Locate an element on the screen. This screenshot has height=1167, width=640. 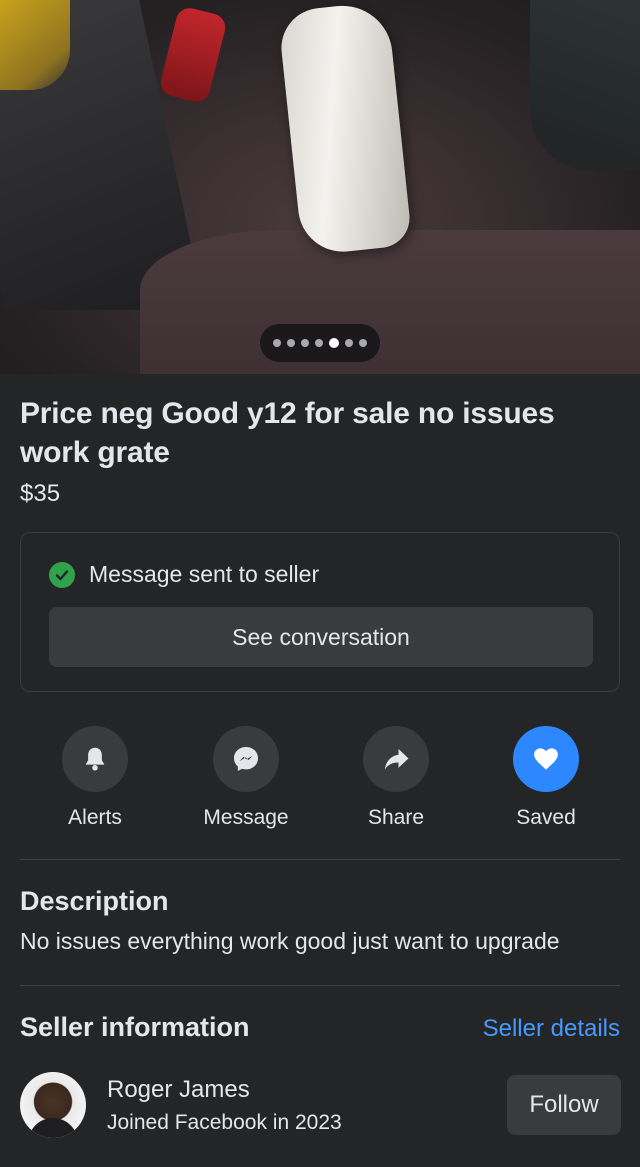
share-button is located at coordinates (396, 759).